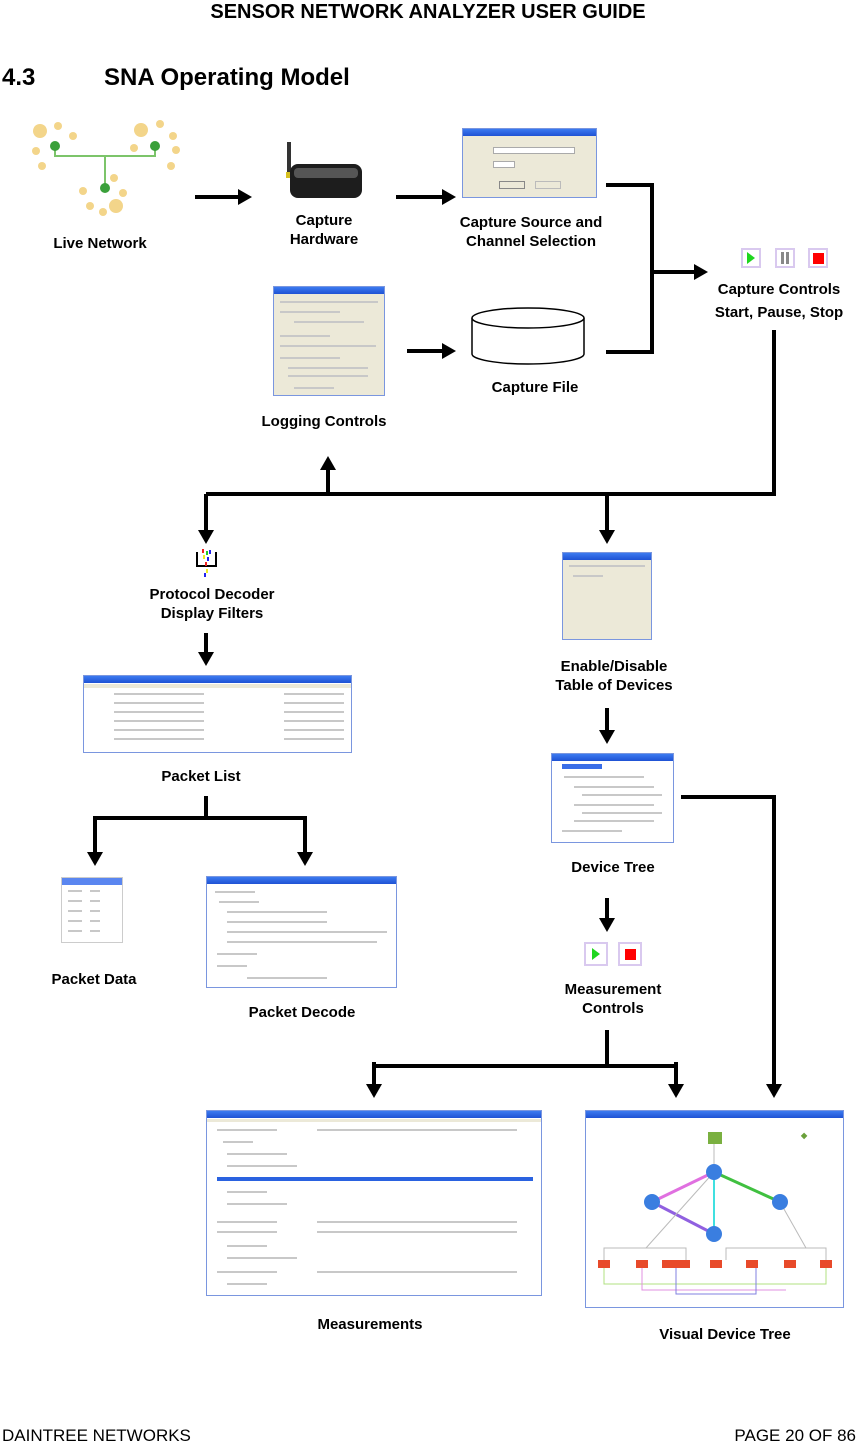 The width and height of the screenshot is (856, 1447). I want to click on capture-start-button, so click(751, 258).